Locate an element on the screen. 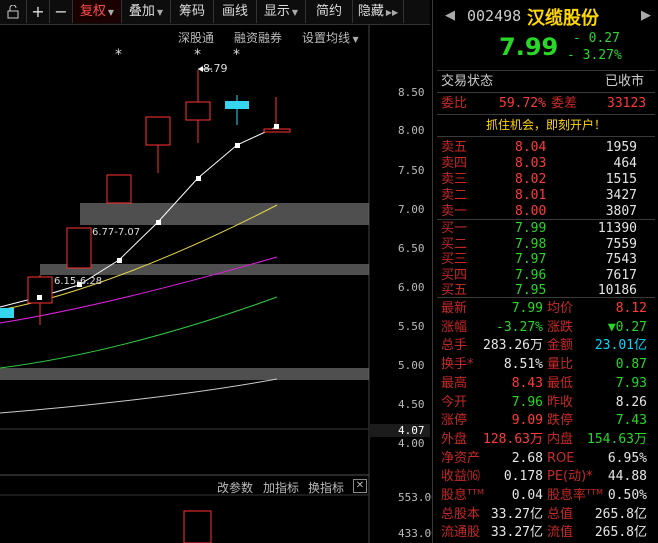  hide-button: 隐藏 ▶▶ is located at coordinates (378, 11).